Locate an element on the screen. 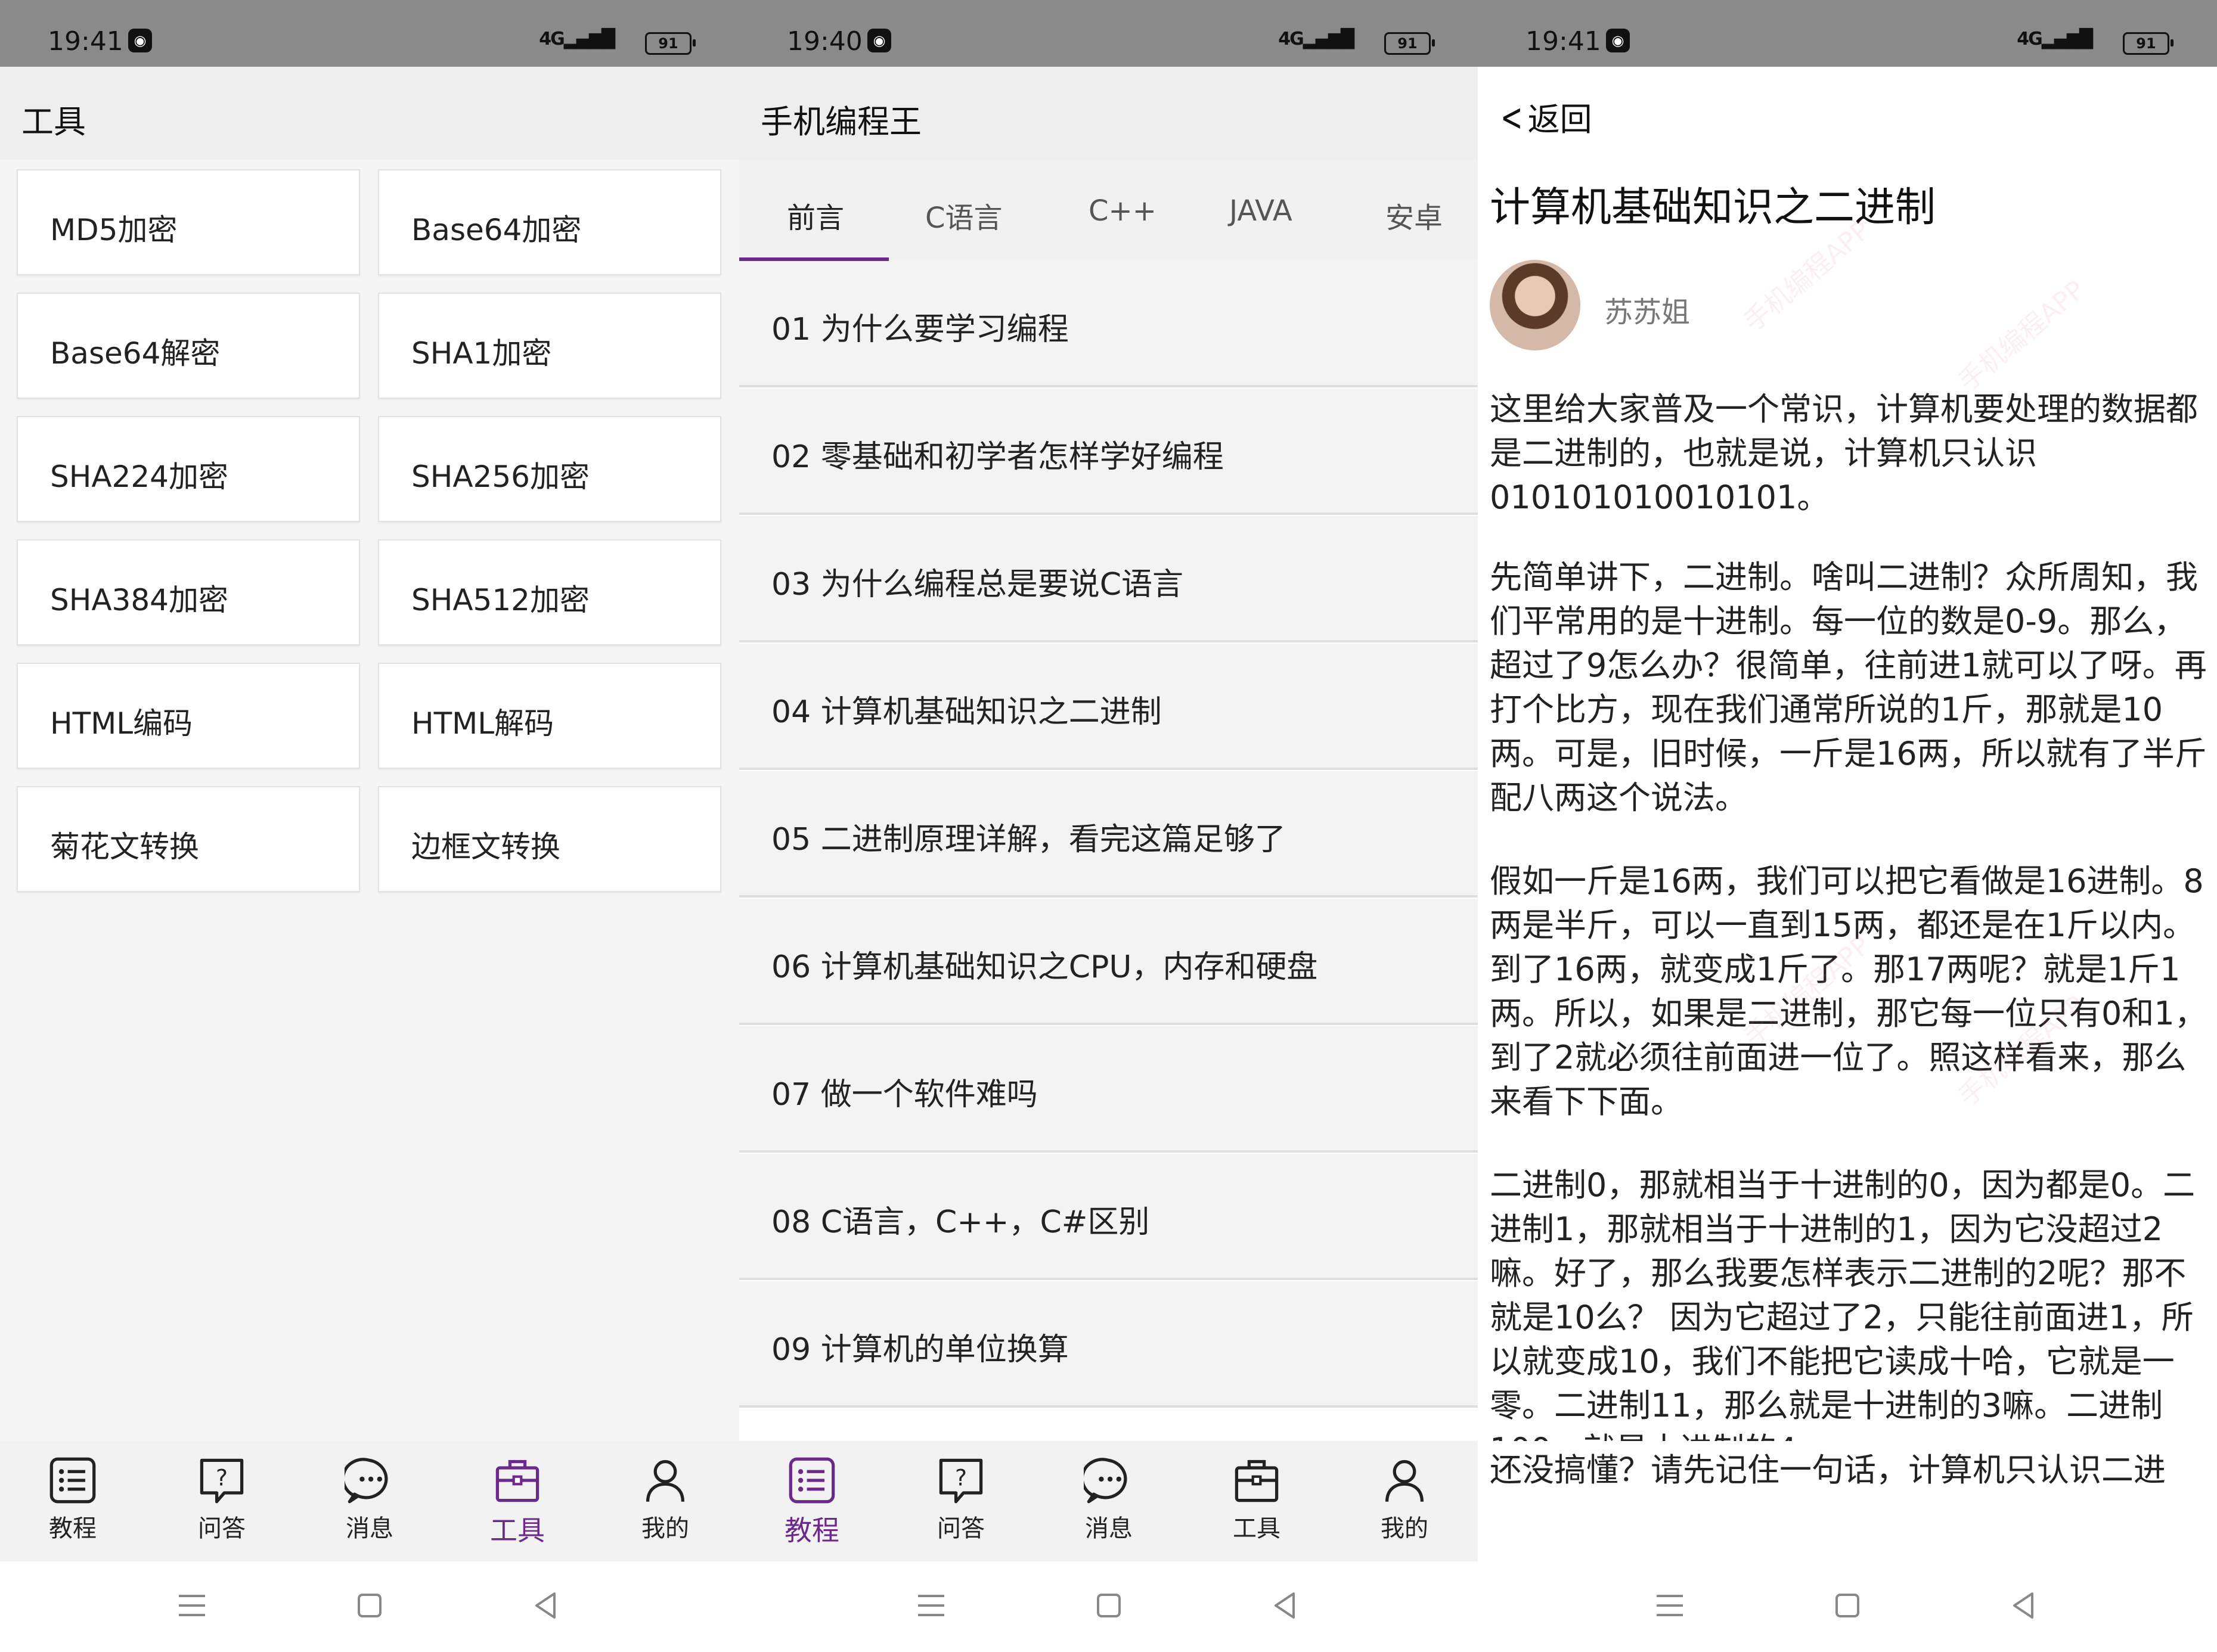  list-item: 06 计算机基础知识之CPU，内存和硬盘 is located at coordinates (1108, 962).